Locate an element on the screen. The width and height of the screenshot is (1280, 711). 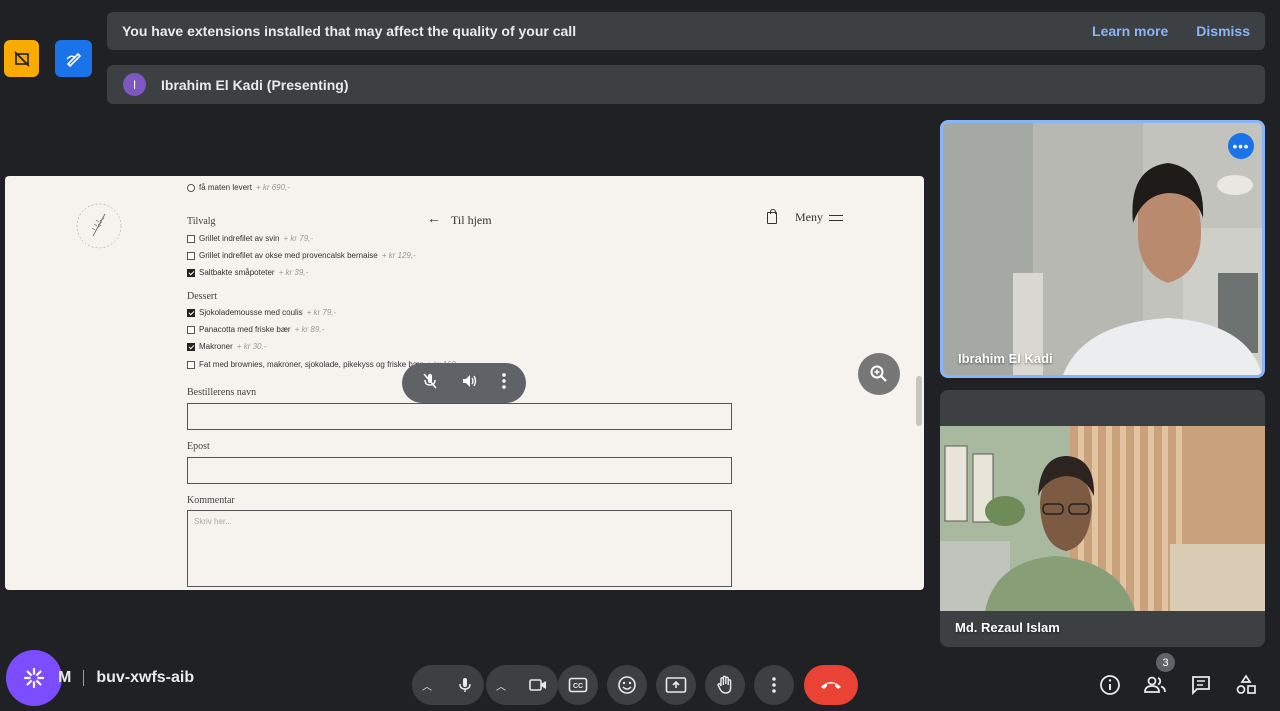
participant-name: Ibrahim El Kadi is located at coordinates (1005, 358).